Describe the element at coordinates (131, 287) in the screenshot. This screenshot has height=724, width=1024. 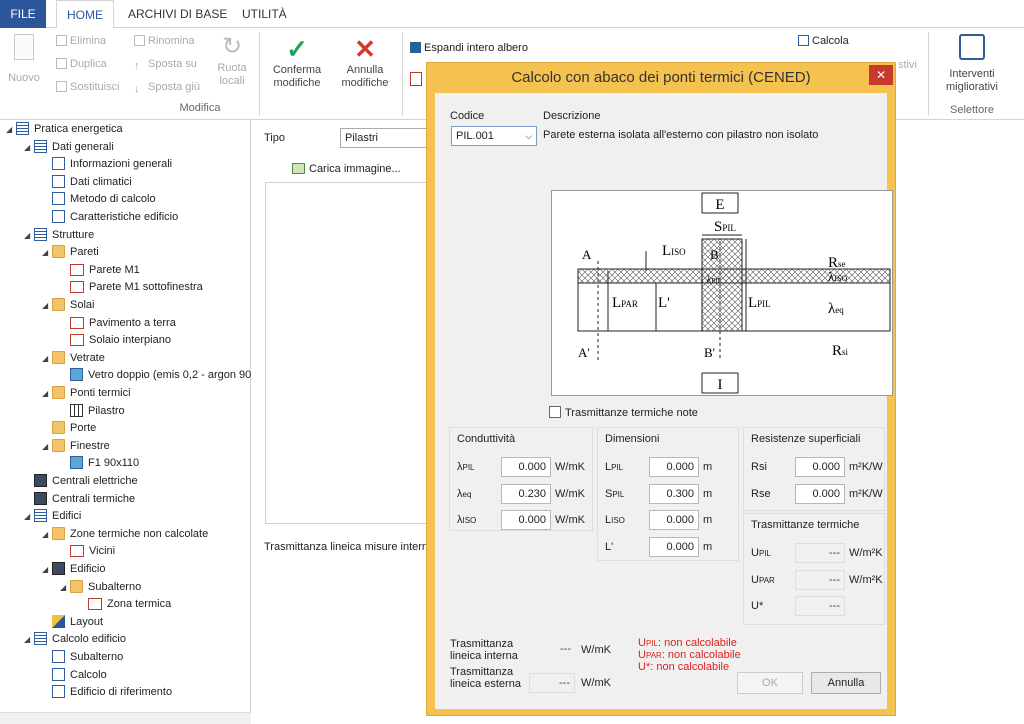
I see `tree-item: Parete M1 sottofinestra` at that location.